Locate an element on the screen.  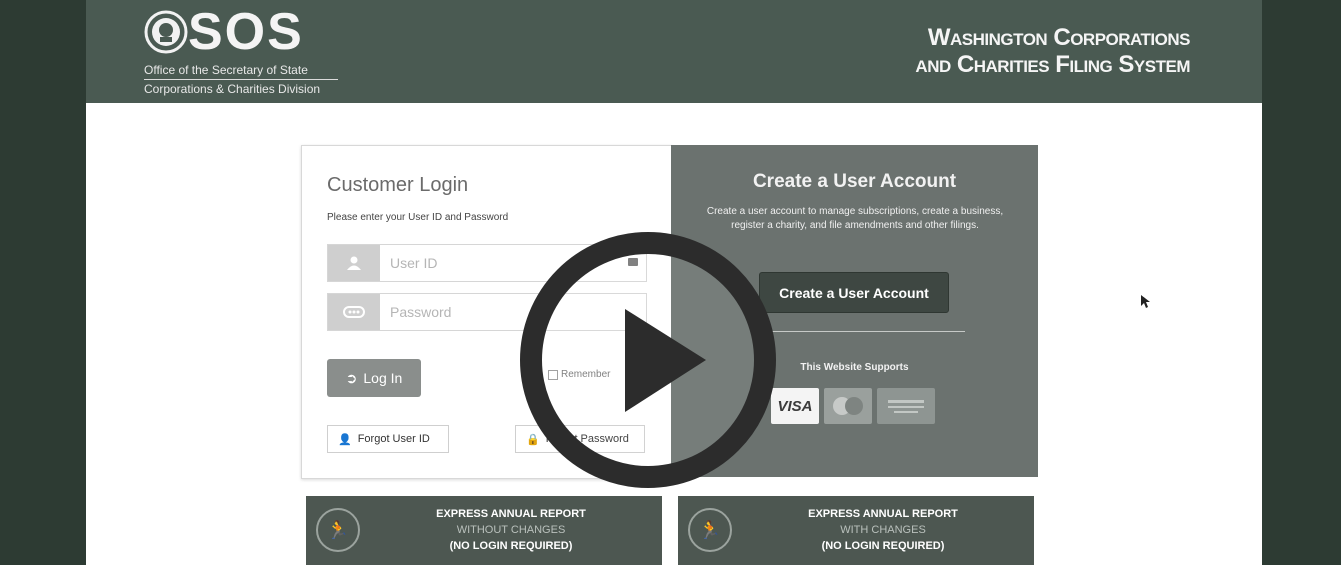
forgot-user-id-label: Forgot User ID is located at coordinates (393, 439).